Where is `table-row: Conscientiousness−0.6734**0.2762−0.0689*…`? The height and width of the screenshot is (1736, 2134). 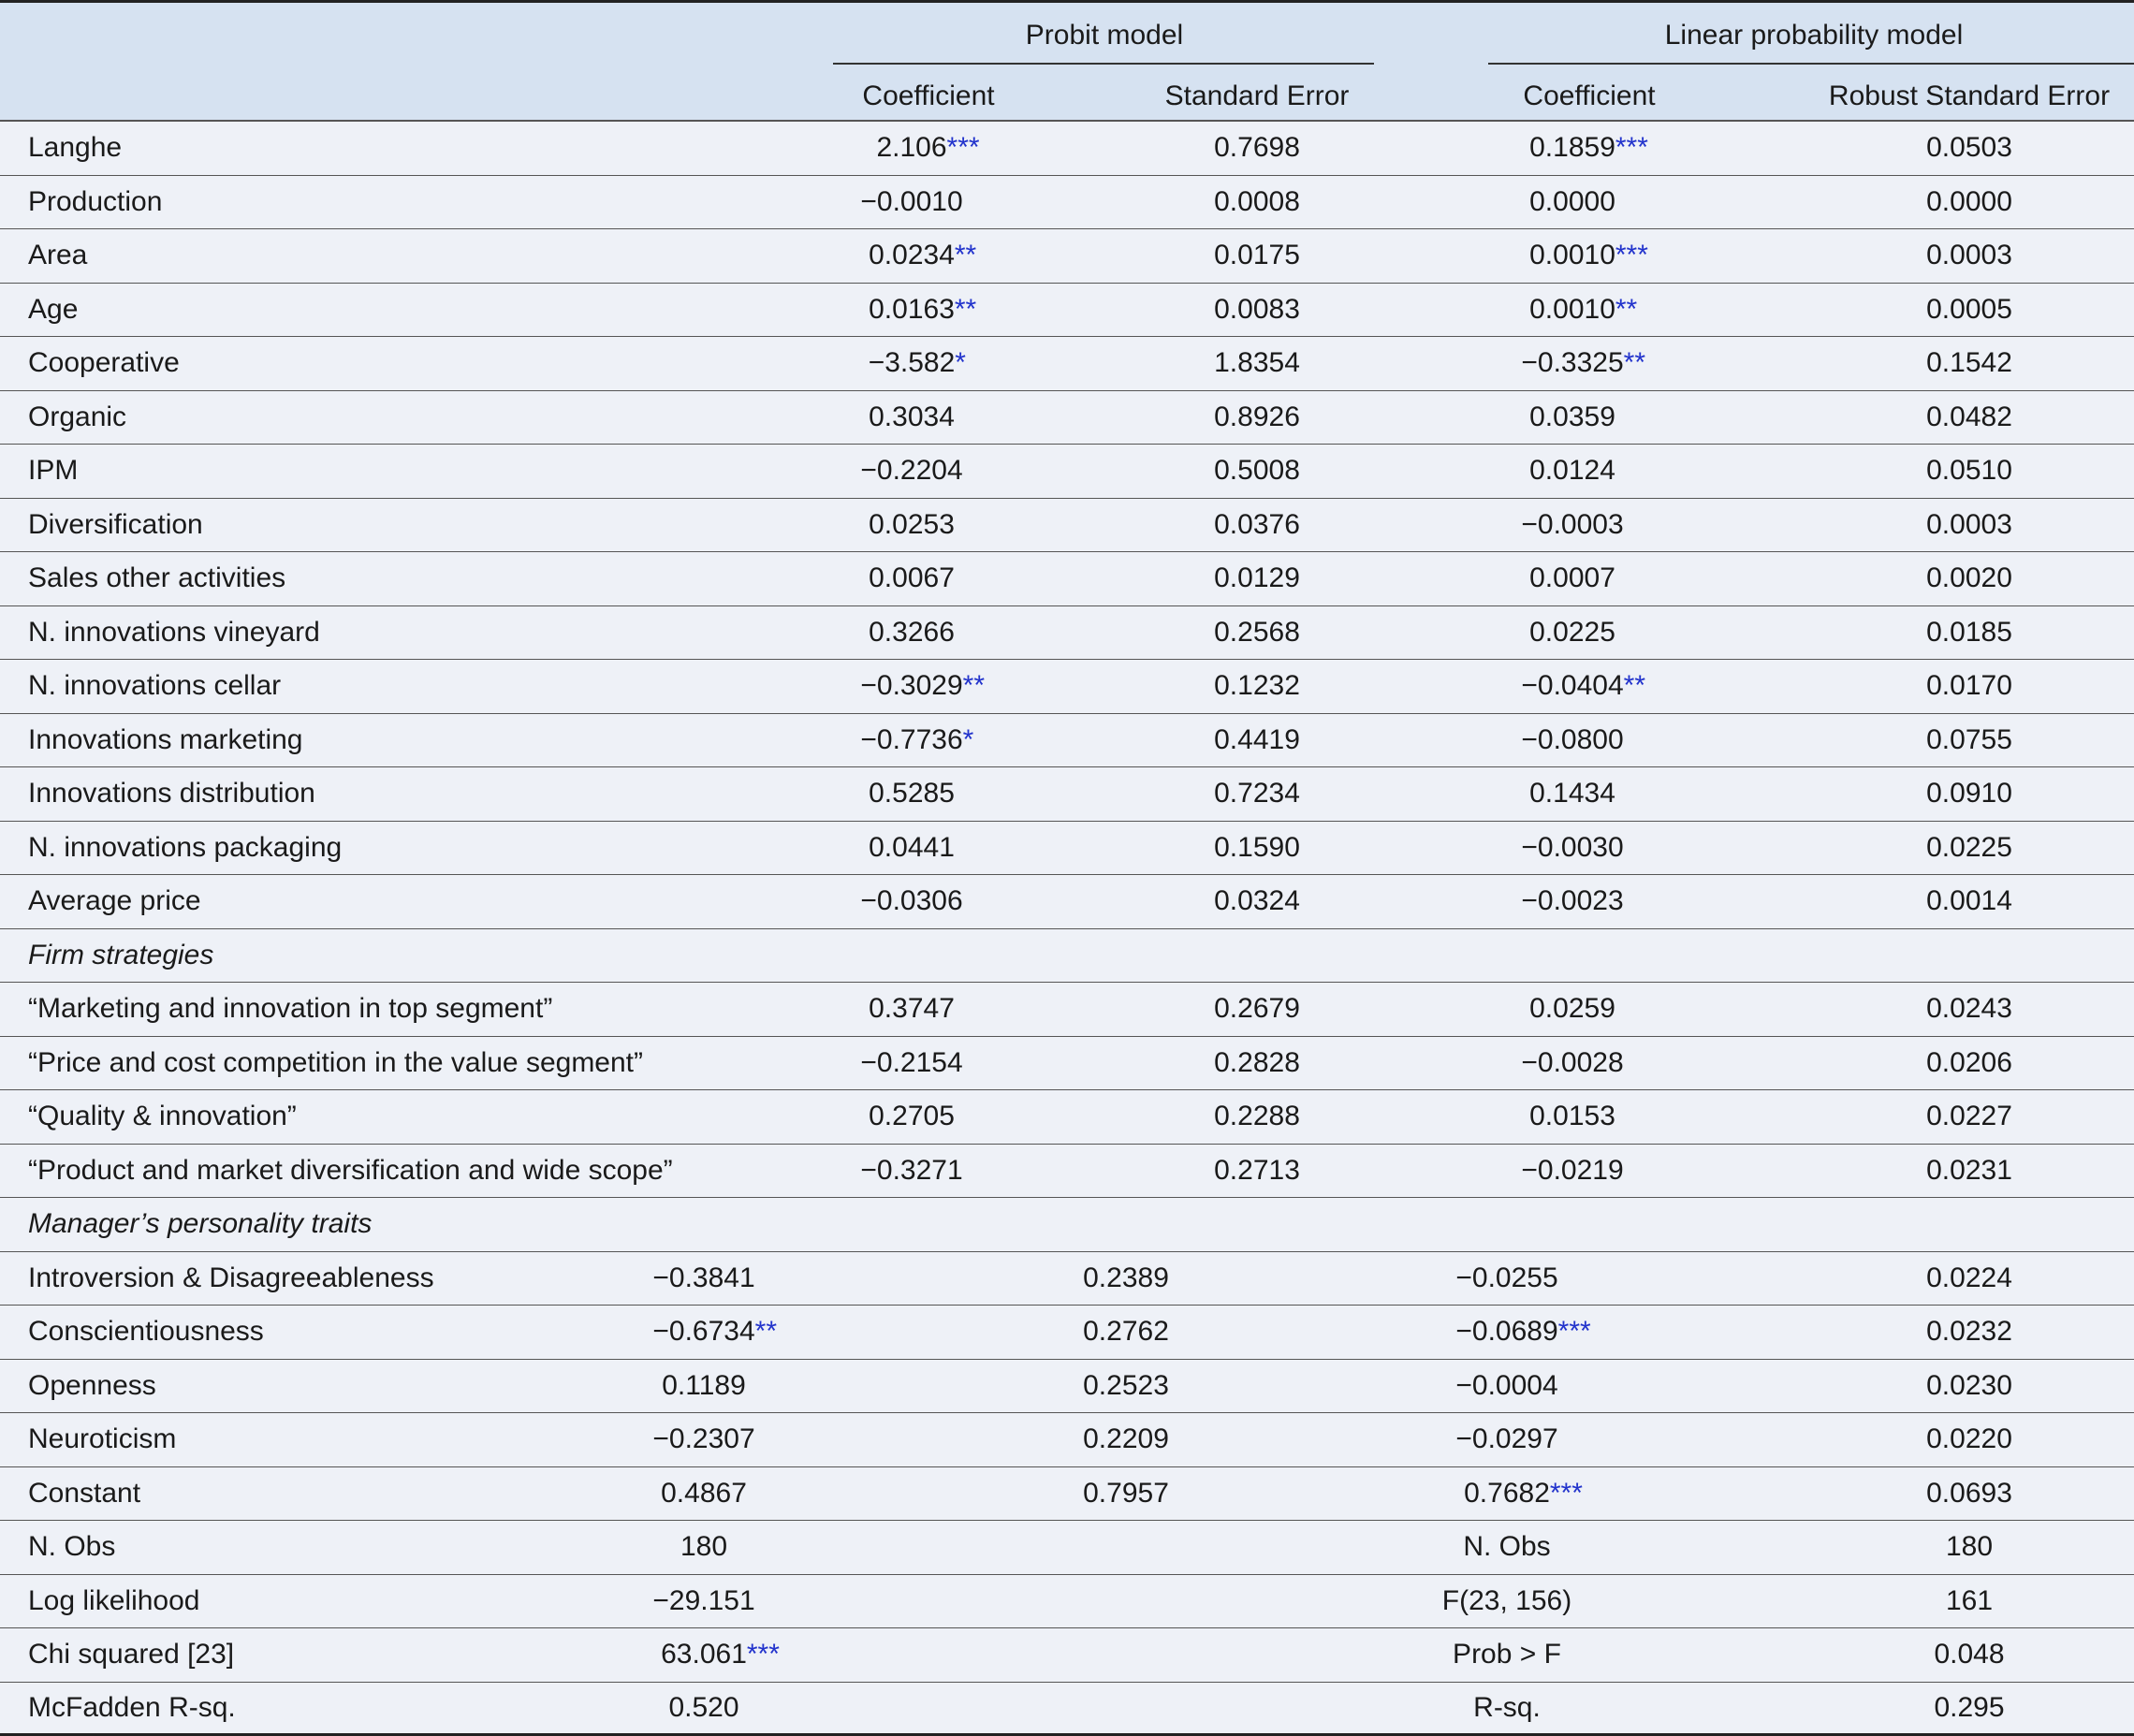 table-row: Conscientiousness−0.6734**0.2762−0.0689*… is located at coordinates (1067, 1333).